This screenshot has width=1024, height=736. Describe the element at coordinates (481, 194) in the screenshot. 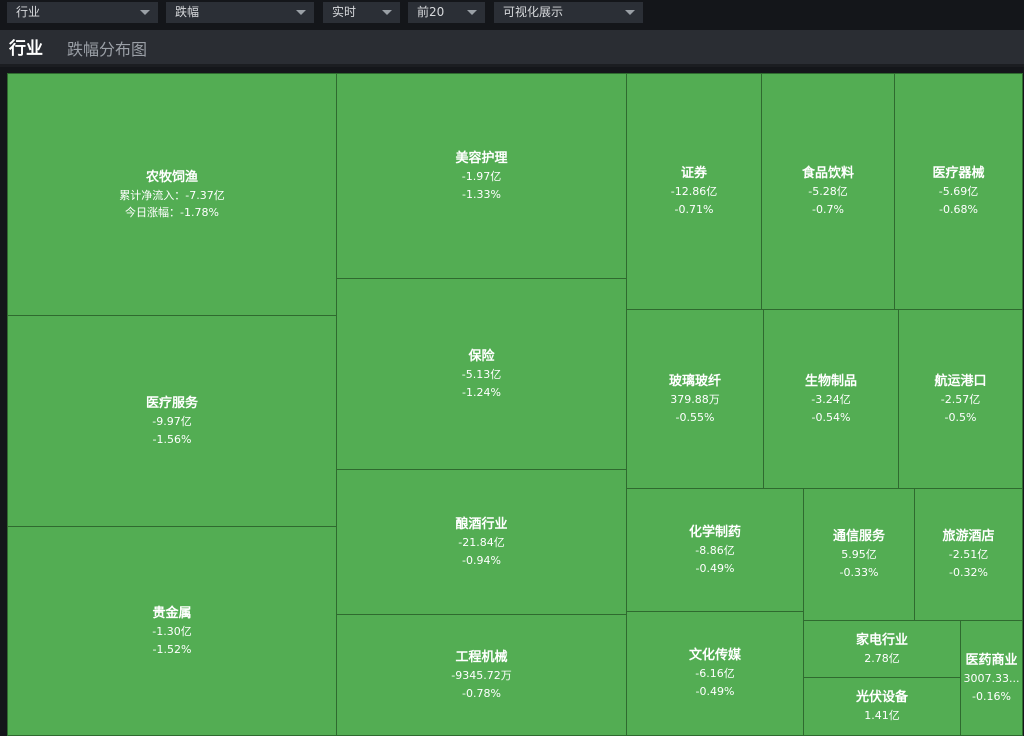

I see `tile-change: -1.33%` at that location.